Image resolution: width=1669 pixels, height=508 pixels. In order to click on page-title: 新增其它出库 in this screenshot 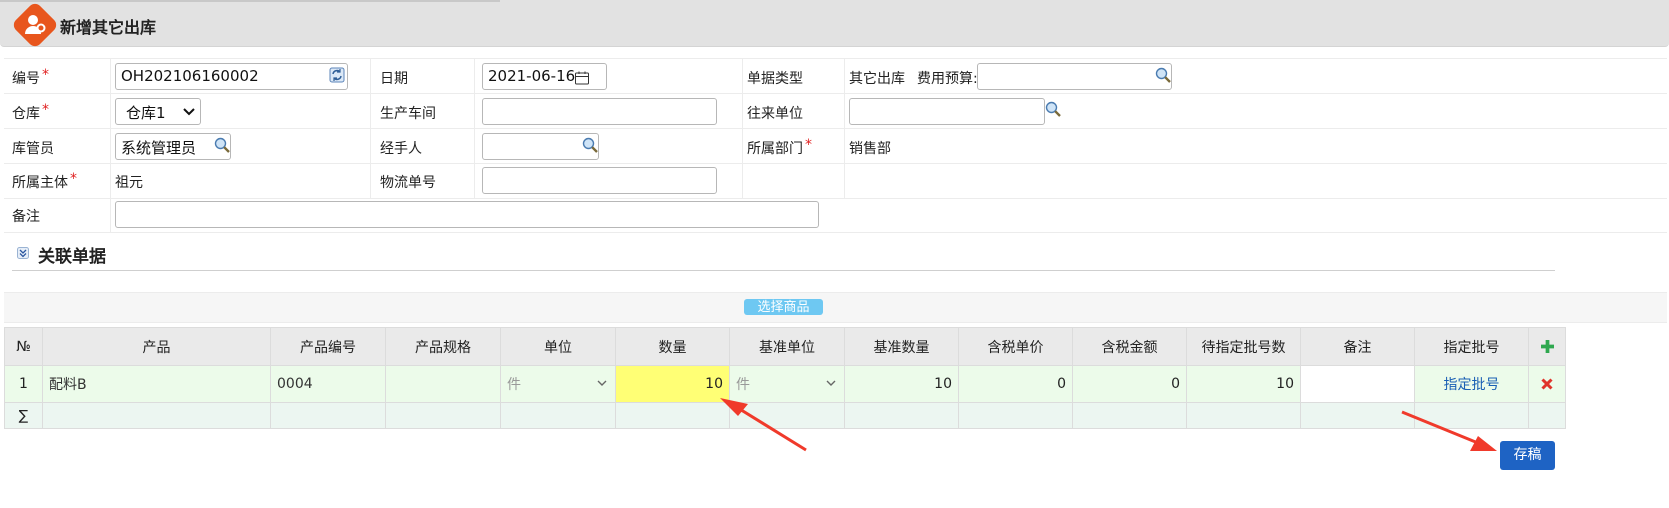, I will do `click(108, 27)`.